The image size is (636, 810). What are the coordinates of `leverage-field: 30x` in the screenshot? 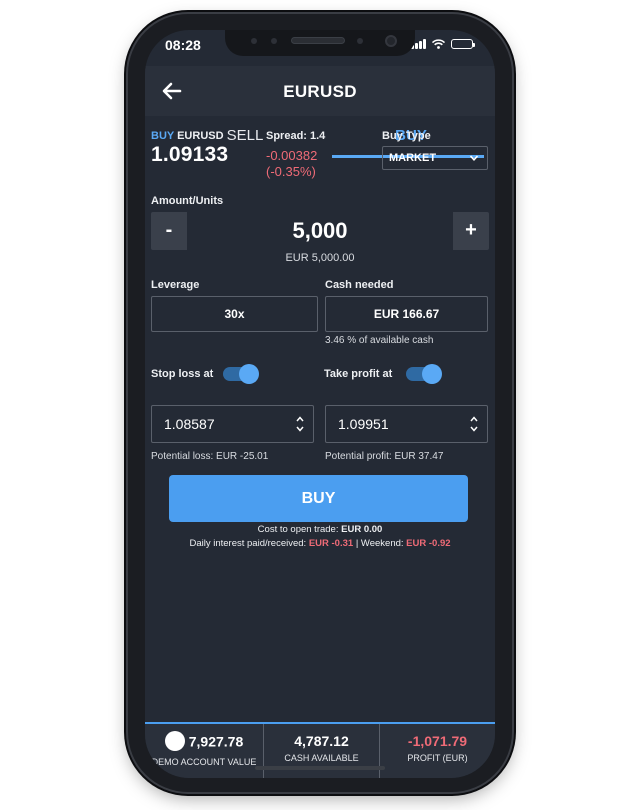 It's located at (234, 314).